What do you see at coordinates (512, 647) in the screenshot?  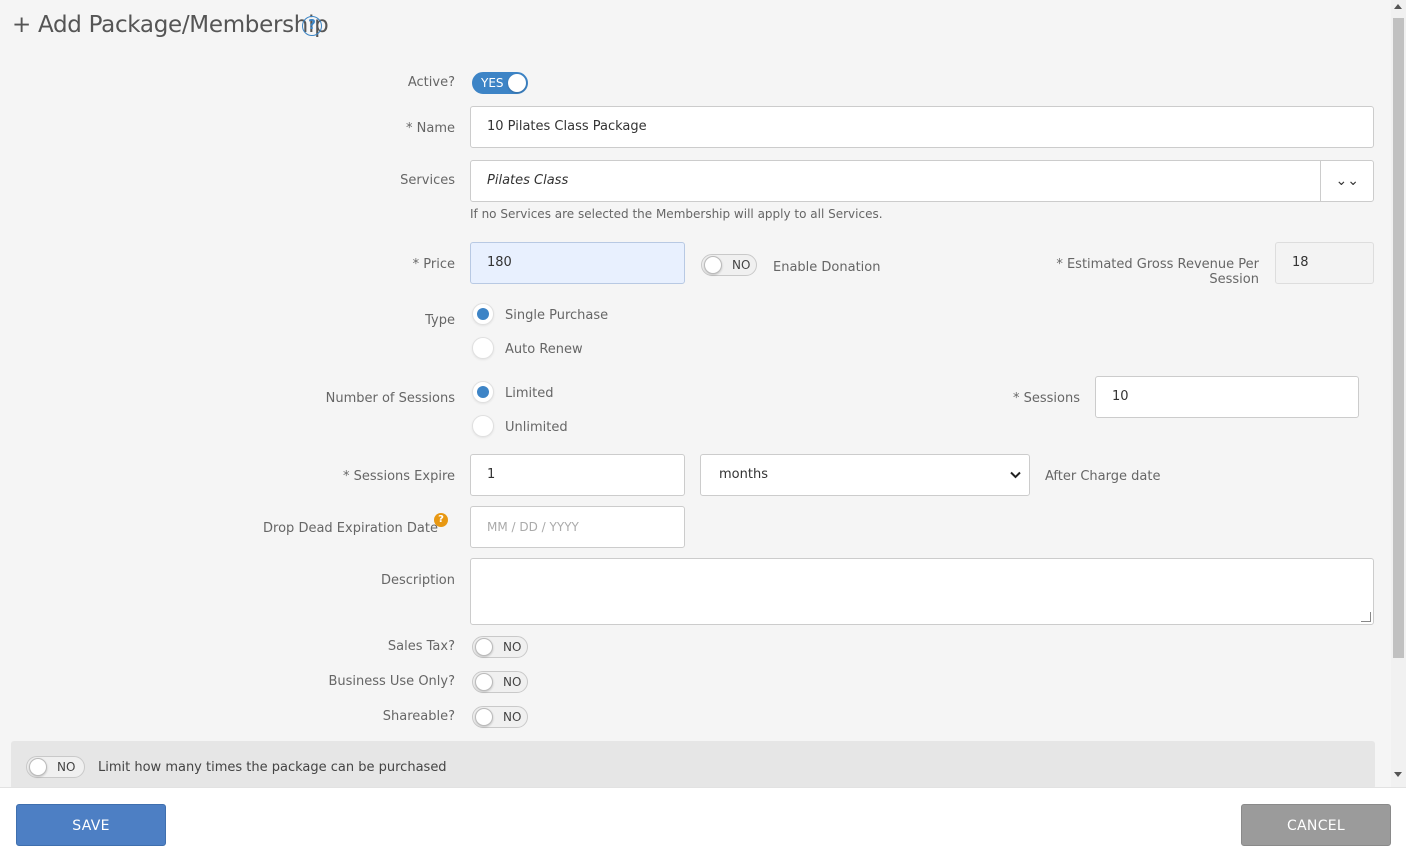 I see `sales-tax-toggle-text: NO` at bounding box center [512, 647].